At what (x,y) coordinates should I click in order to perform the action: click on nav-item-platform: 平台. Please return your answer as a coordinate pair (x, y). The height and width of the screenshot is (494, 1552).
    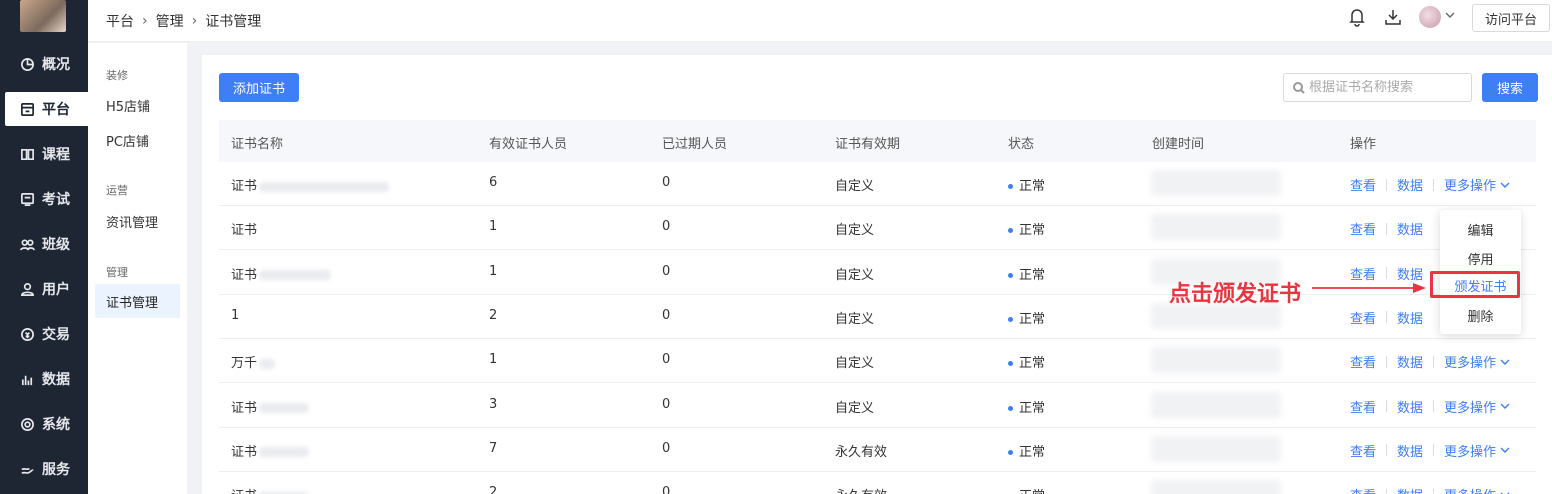
    Looking at the image, I should click on (46, 109).